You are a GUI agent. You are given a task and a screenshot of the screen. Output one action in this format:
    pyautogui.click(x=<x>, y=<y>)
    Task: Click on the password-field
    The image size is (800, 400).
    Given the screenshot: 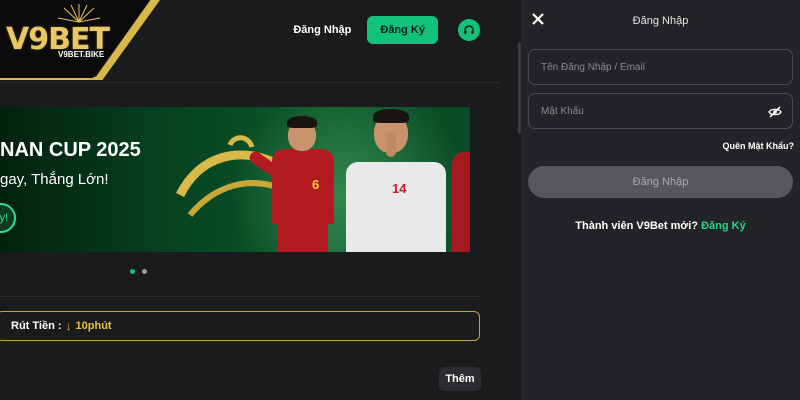 What is the action you would take?
    pyautogui.click(x=660, y=111)
    